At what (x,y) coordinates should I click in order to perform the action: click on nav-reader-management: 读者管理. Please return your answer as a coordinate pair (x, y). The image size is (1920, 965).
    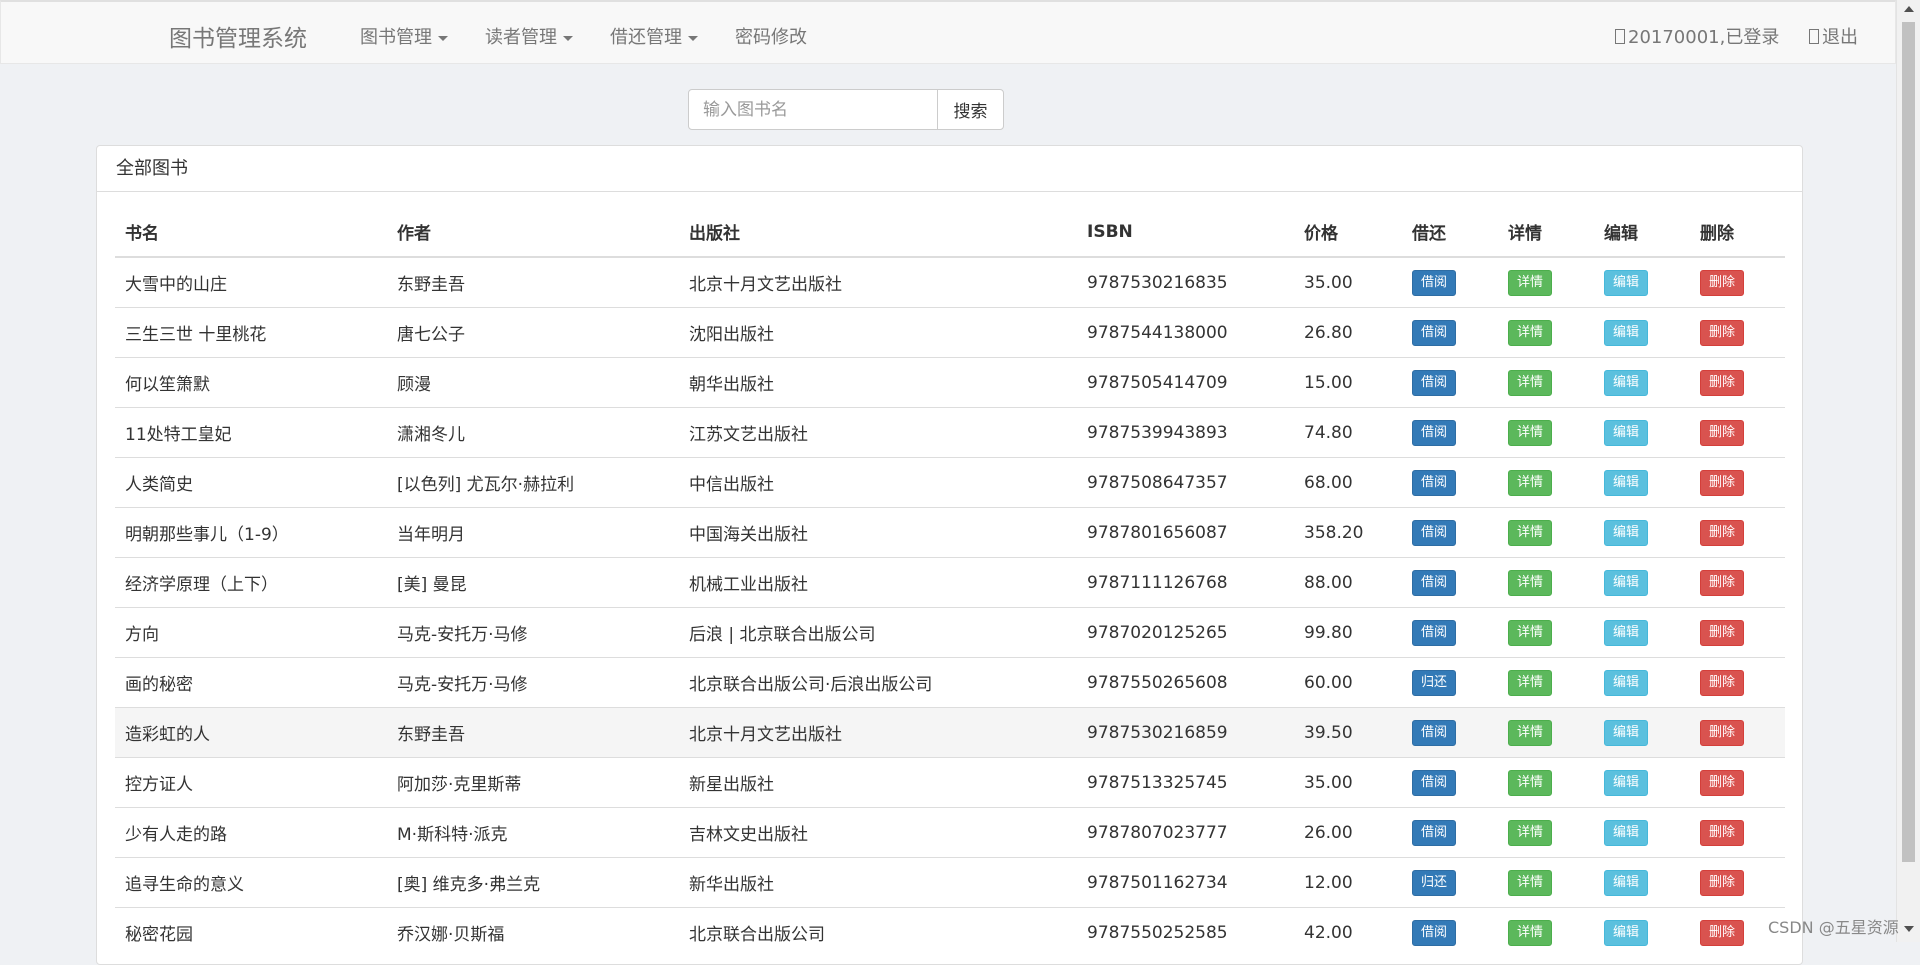
    Looking at the image, I should click on (529, 36).